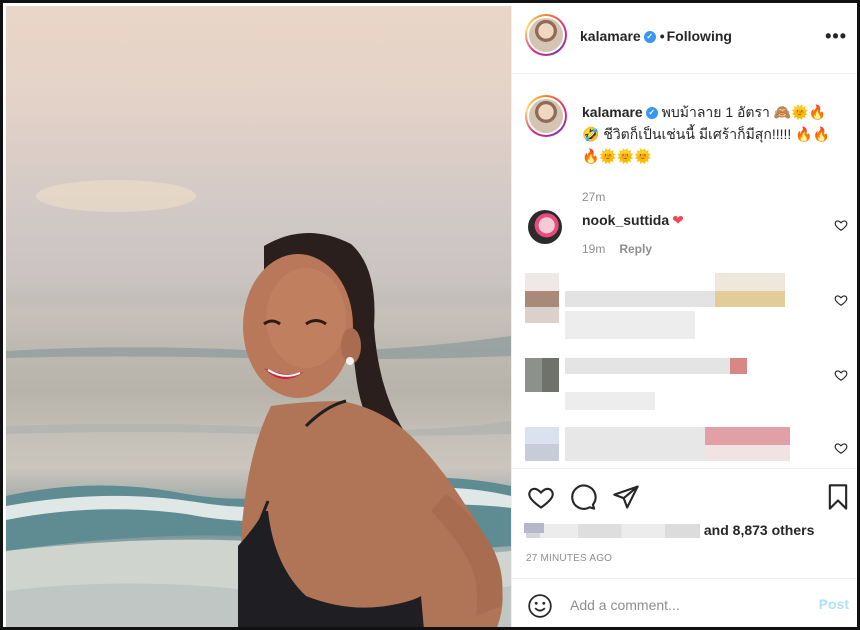 Image resolution: width=860 pixels, height=630 pixels. What do you see at coordinates (534, 528) in the screenshot?
I see `liker-avatars` at bounding box center [534, 528].